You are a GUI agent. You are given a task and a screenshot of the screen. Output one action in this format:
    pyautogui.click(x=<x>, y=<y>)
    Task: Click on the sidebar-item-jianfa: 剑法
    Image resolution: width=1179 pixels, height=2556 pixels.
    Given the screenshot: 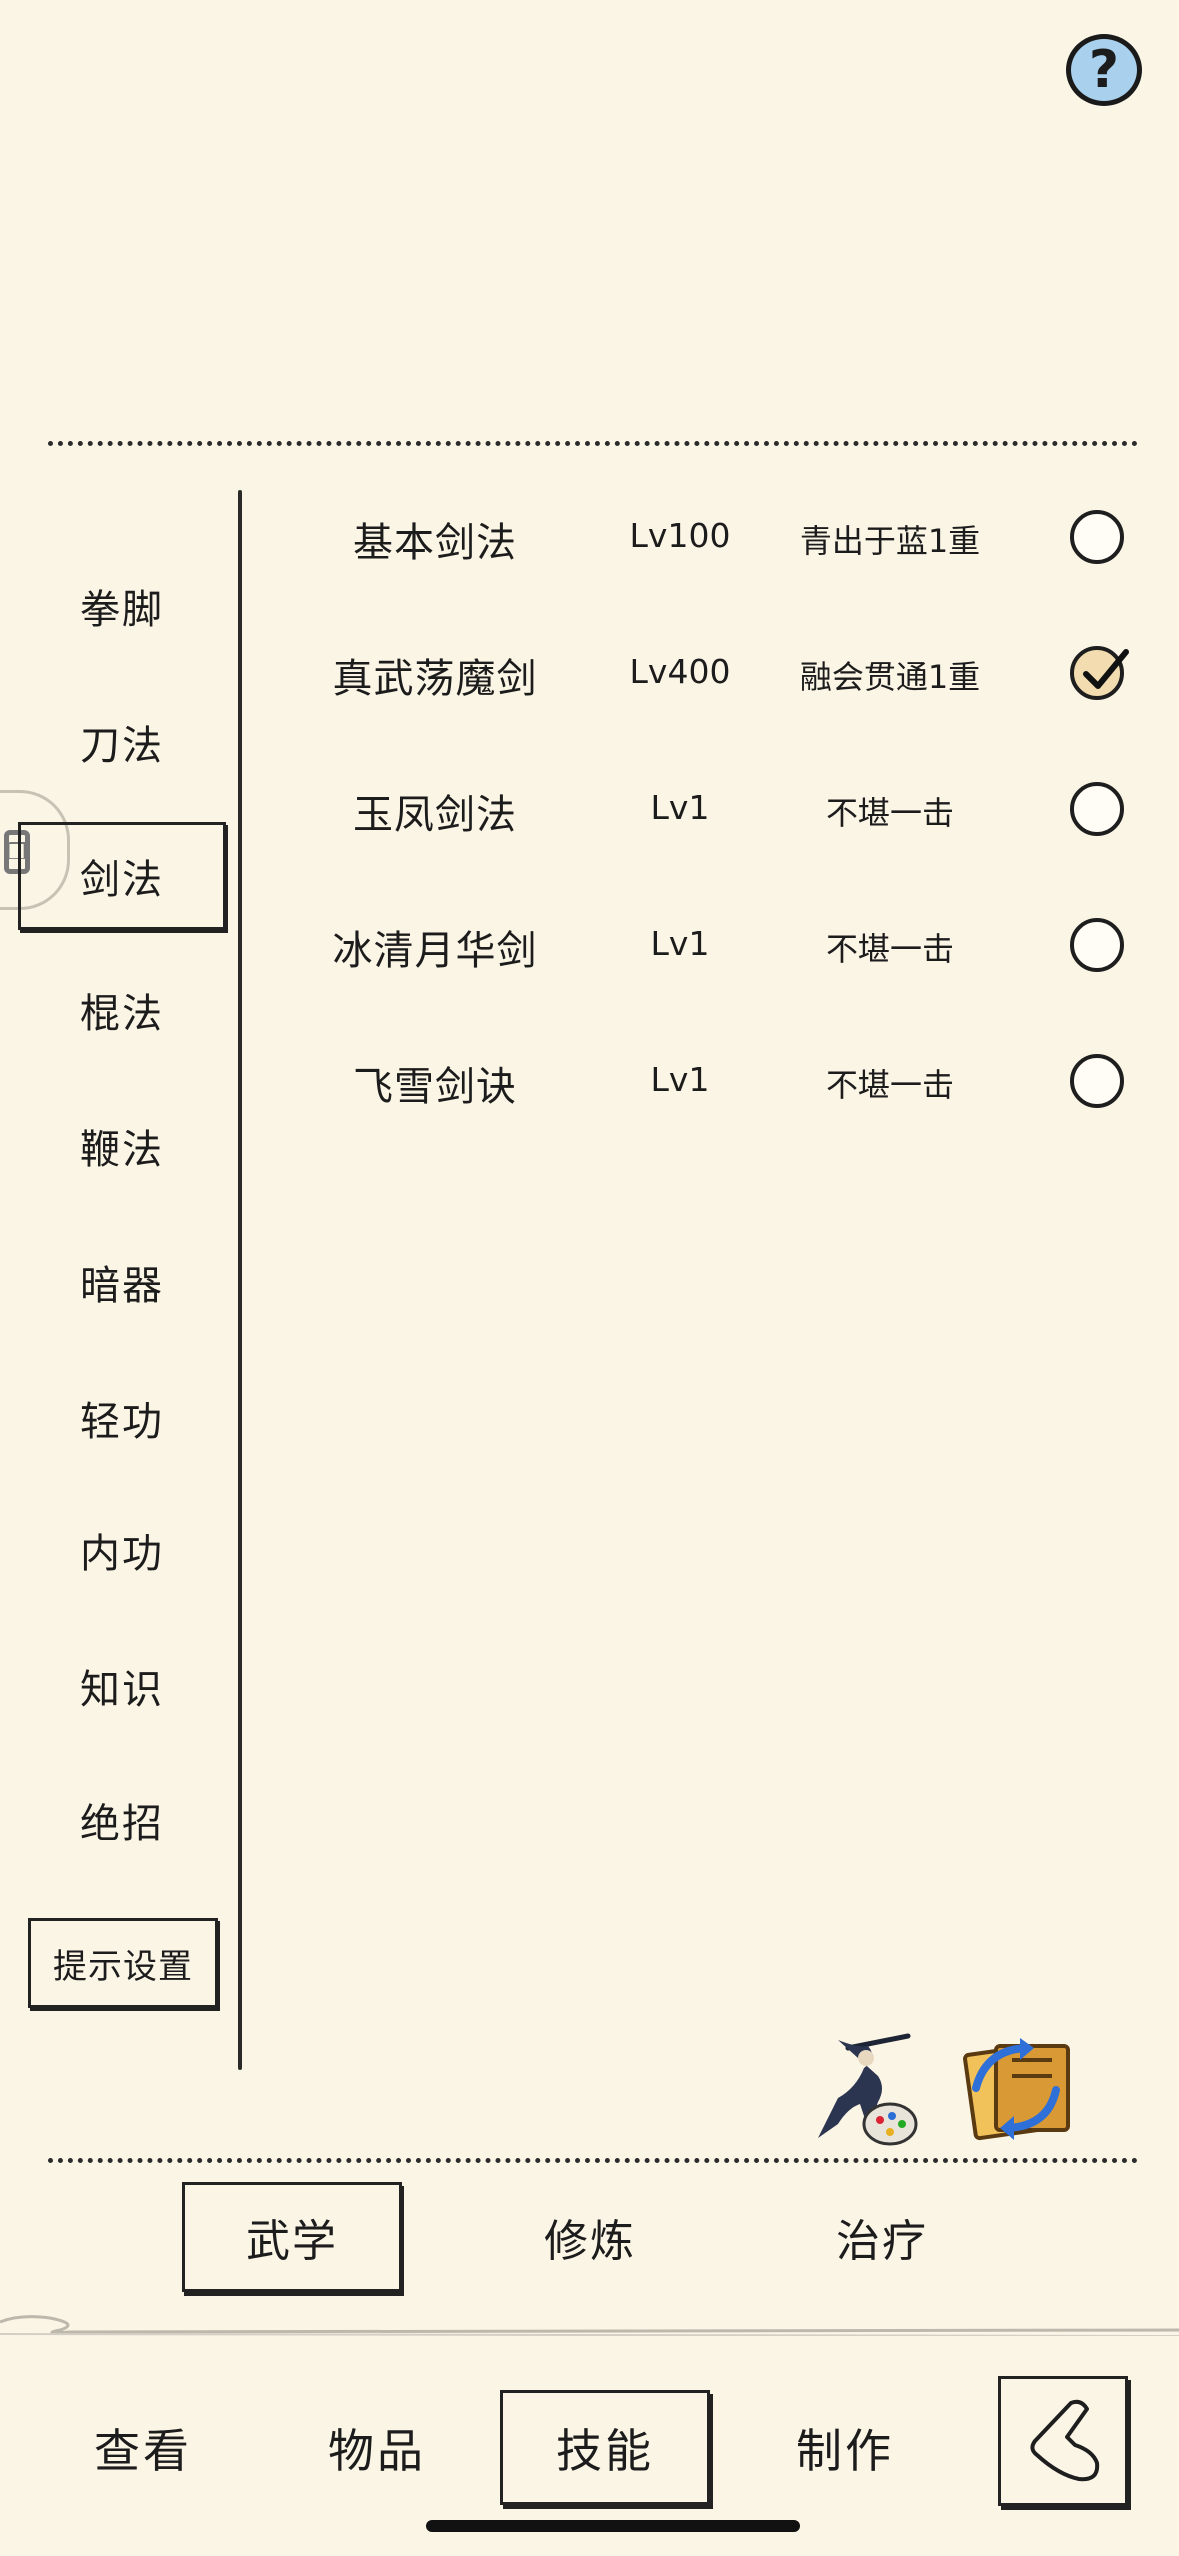 What is the action you would take?
    pyautogui.click(x=122, y=876)
    